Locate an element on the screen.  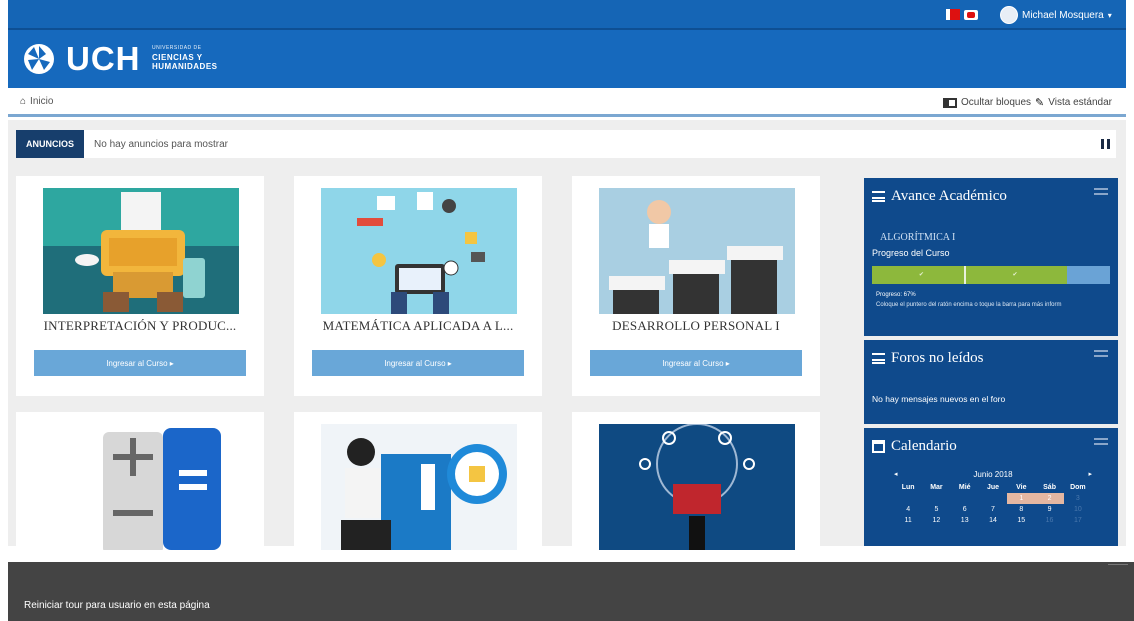
weekday: Sáb is located at coordinates (1049, 487).